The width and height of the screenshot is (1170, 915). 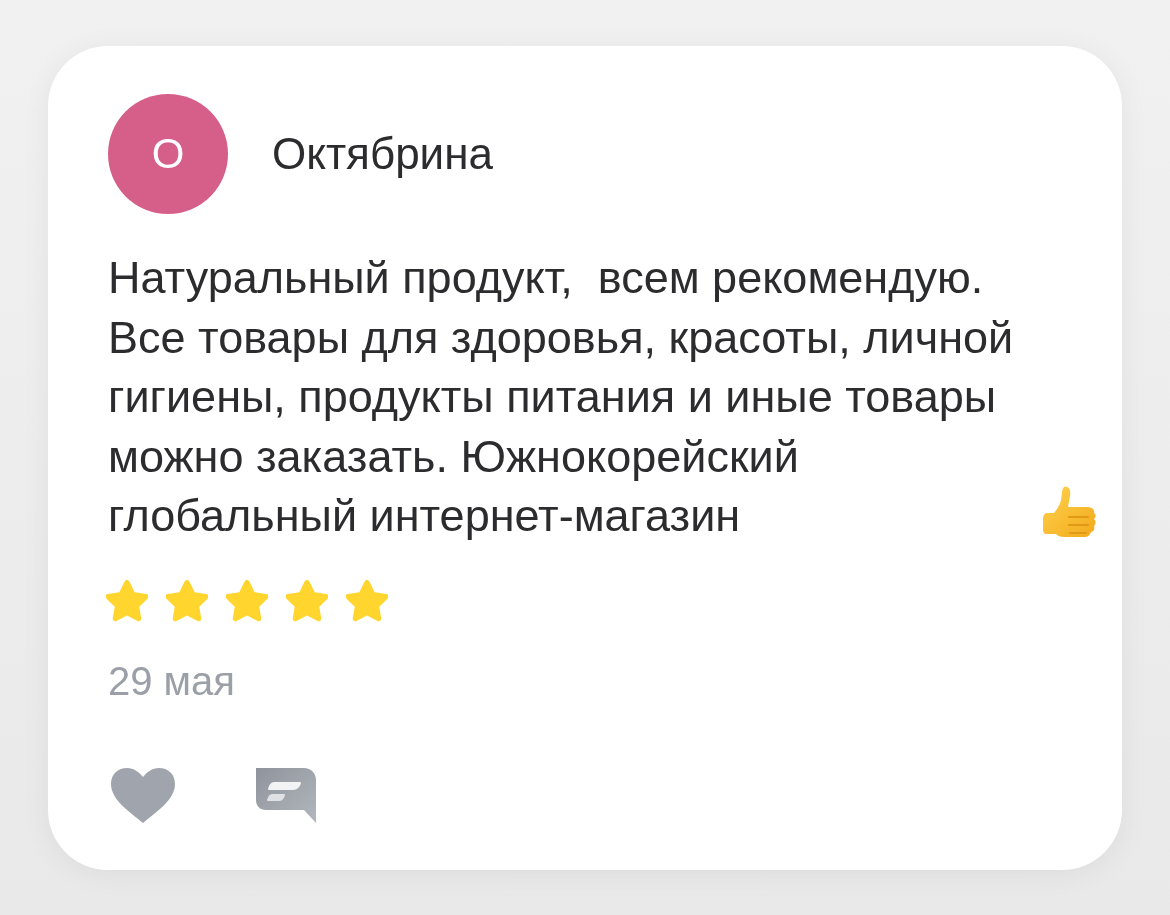 I want to click on comment-icon, so click(x=286, y=794).